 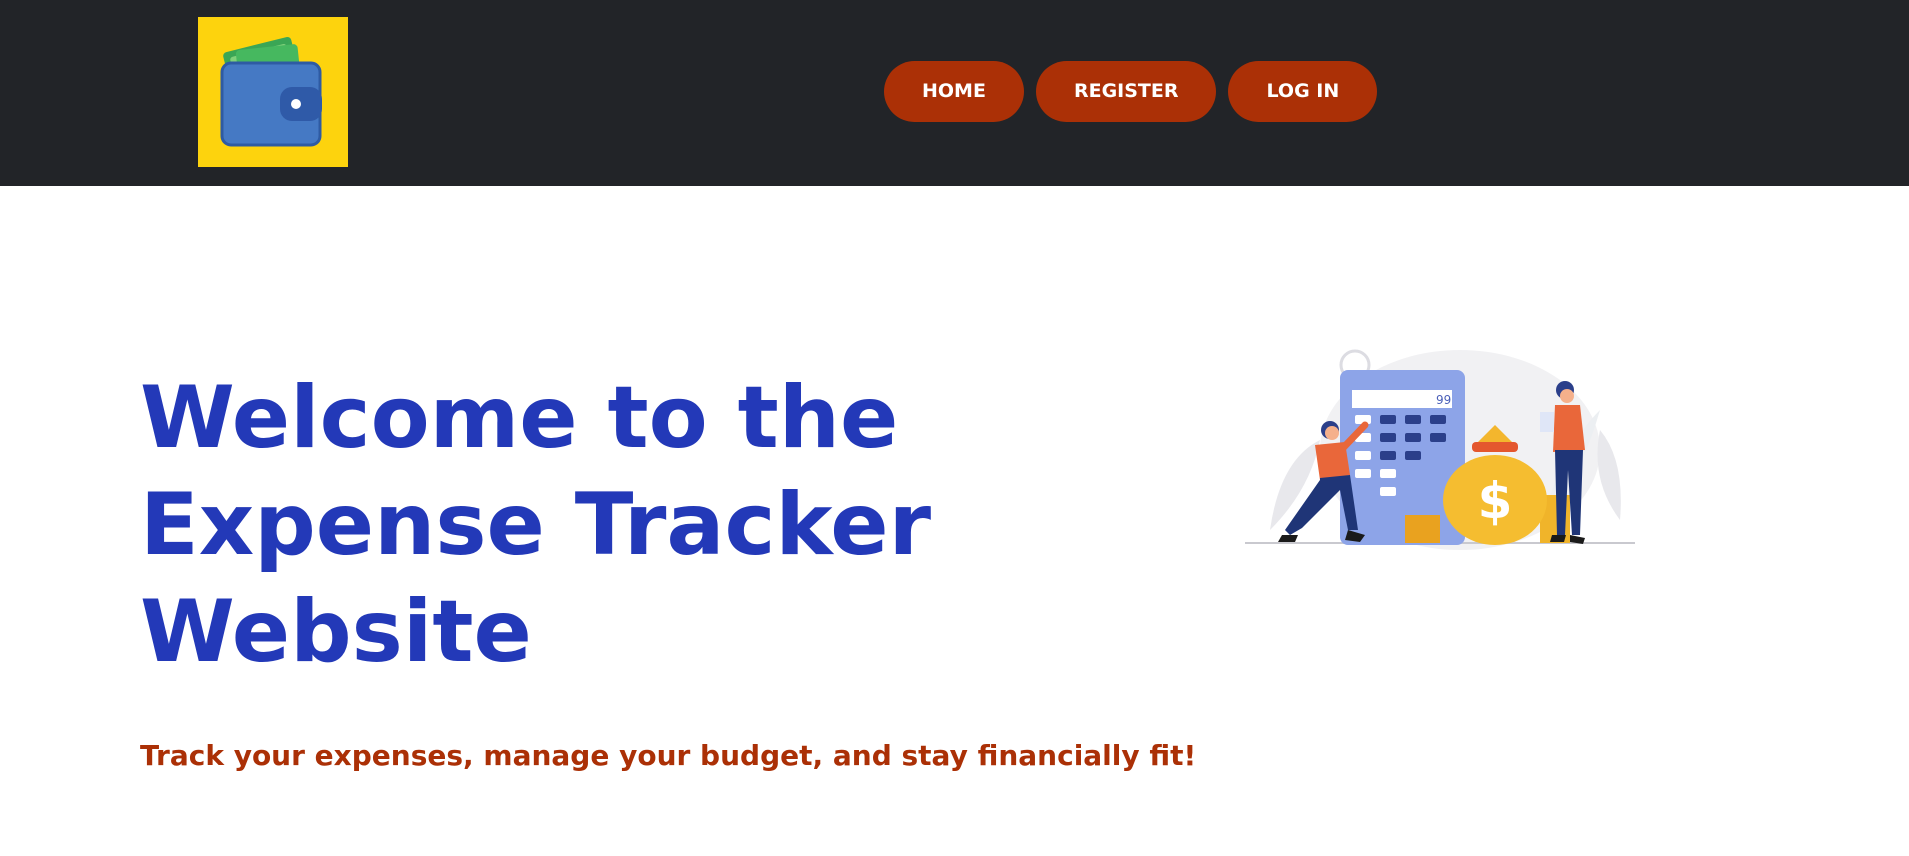 I want to click on finance-illustration: 99 $, so click(x=1440, y=440).